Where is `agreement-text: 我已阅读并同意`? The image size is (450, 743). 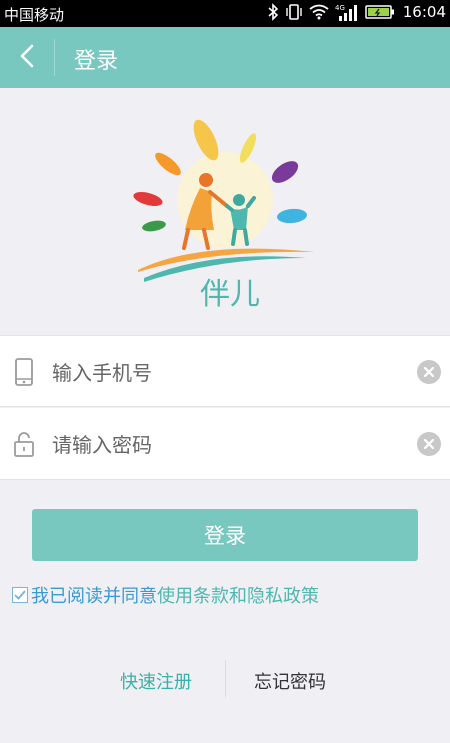 agreement-text: 我已阅读并同意 is located at coordinates (94, 596).